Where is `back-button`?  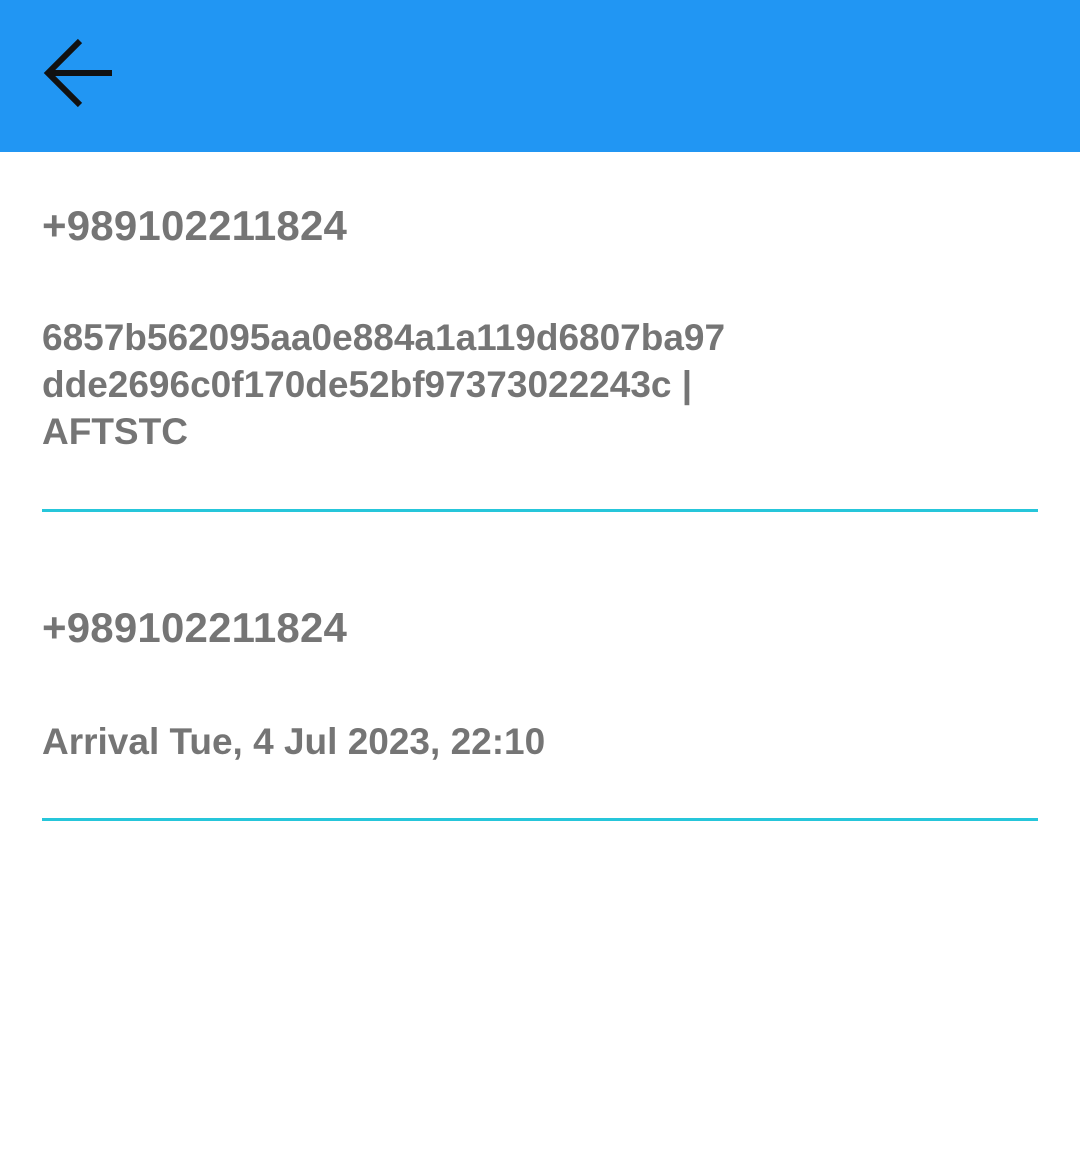
back-button is located at coordinates (79, 73).